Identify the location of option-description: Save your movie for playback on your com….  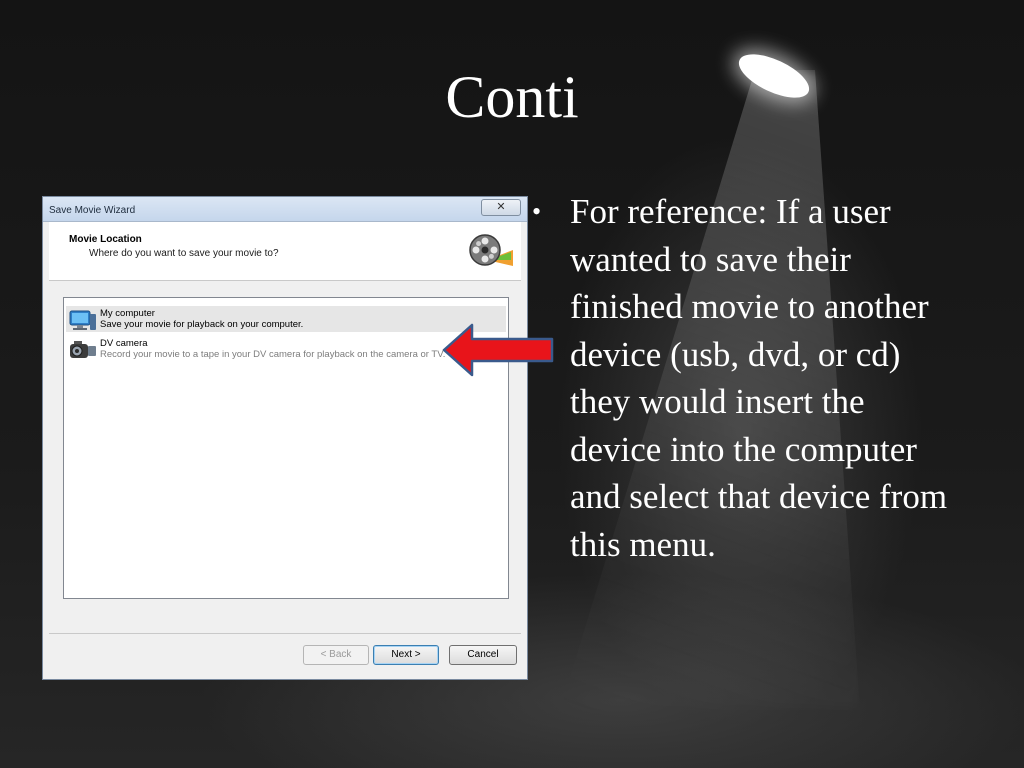
(202, 324).